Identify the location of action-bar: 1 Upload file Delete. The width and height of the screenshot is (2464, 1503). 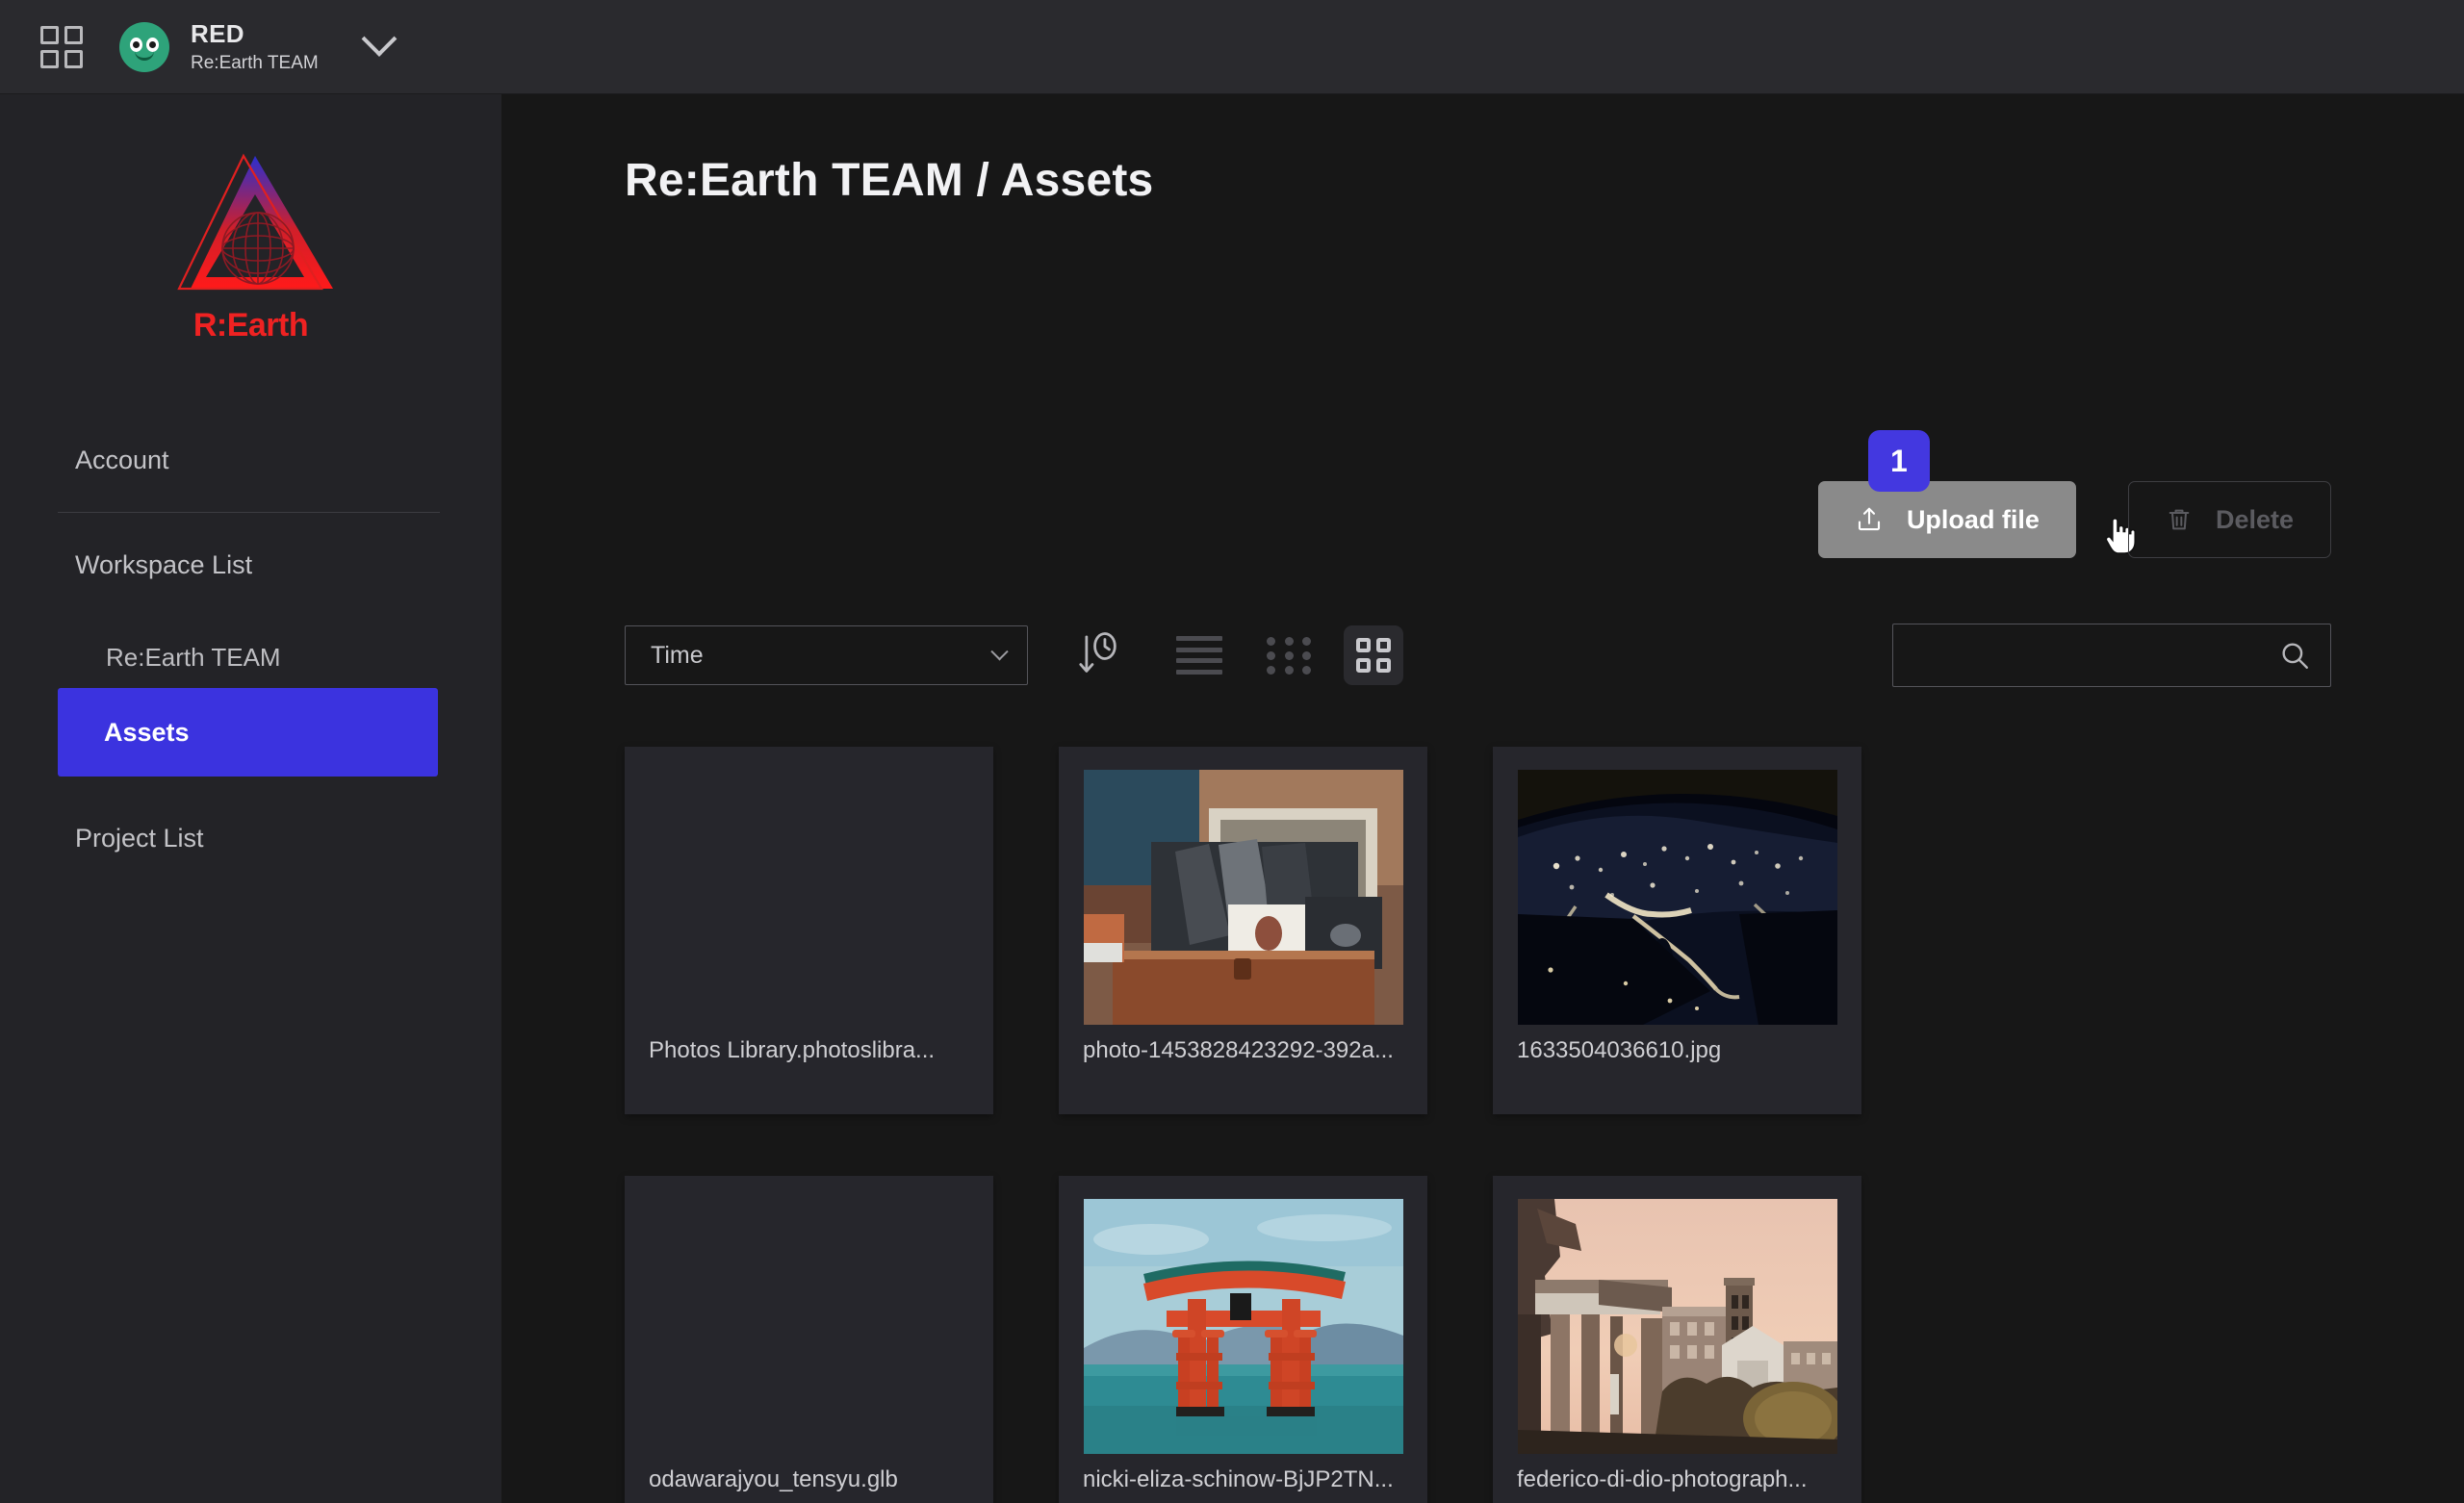
(2074, 494).